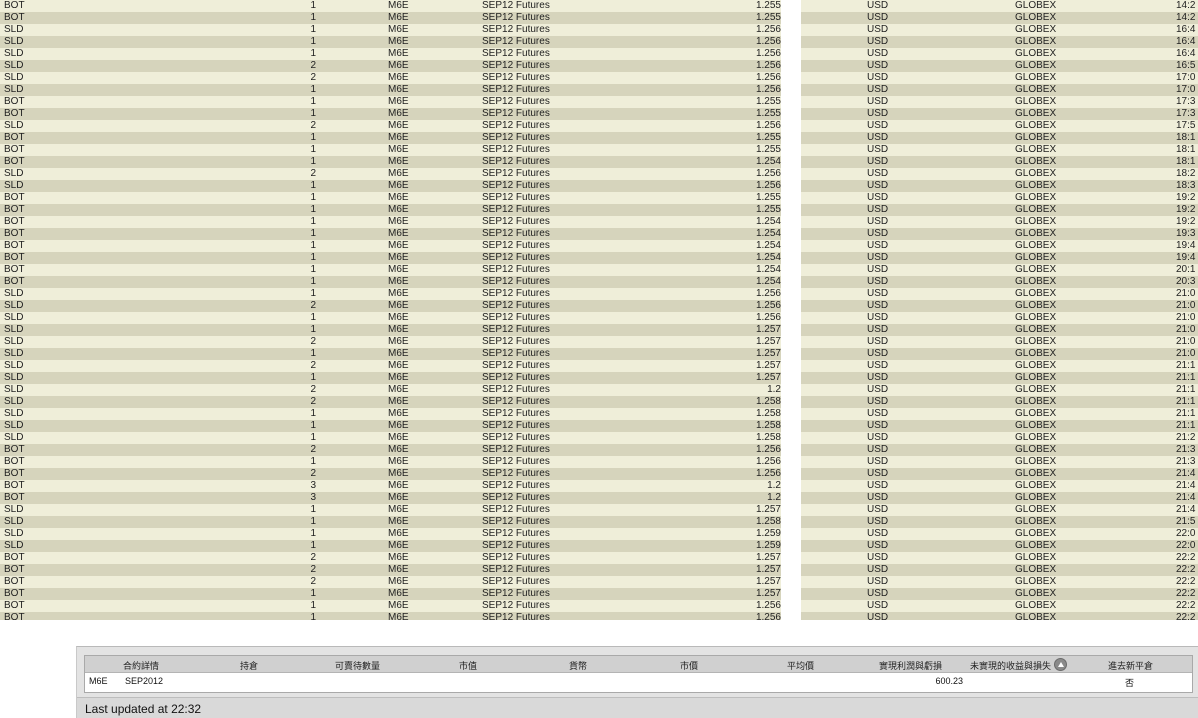 This screenshot has width=1198, height=718. I want to click on trade-quantity: 1, so click(313, 257).